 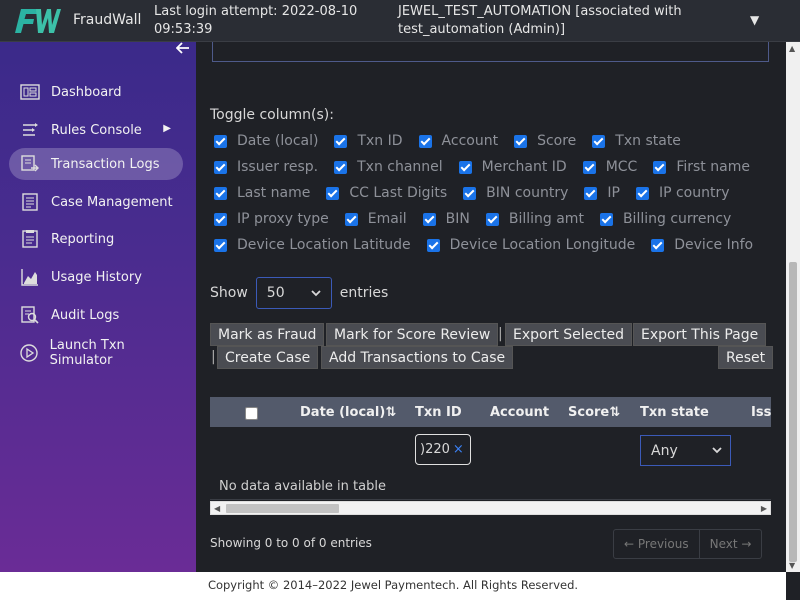 I want to click on create-case-button: Create Case, so click(x=268, y=357).